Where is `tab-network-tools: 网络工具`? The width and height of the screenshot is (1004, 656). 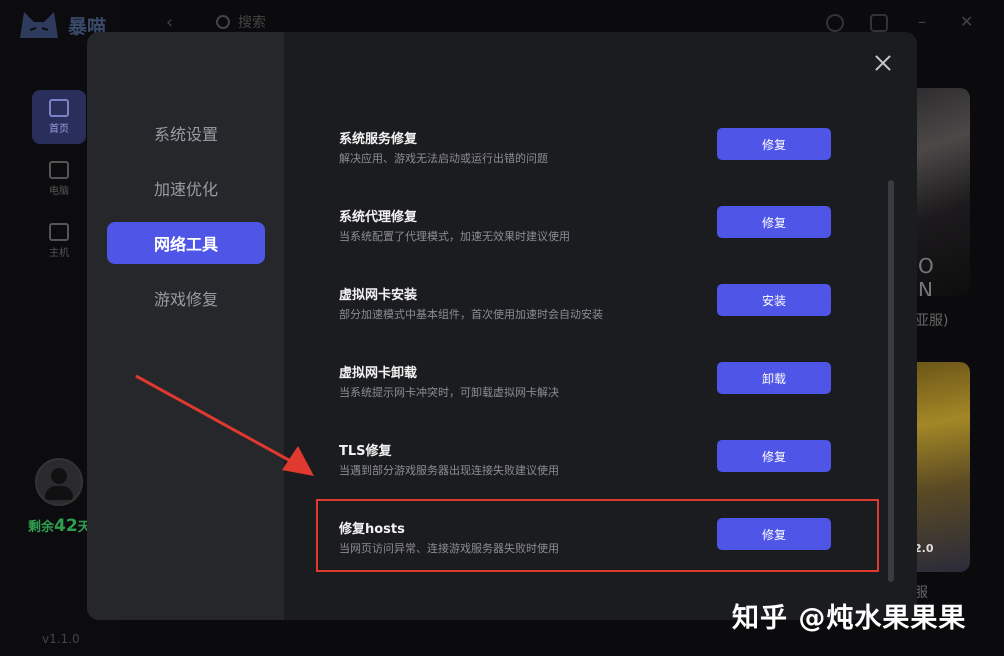 tab-network-tools: 网络工具 is located at coordinates (186, 243).